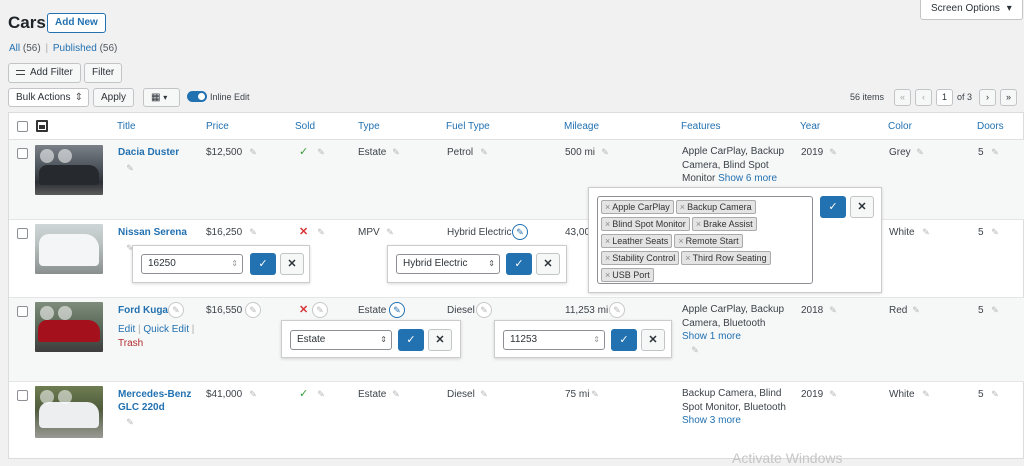 The height and width of the screenshot is (466, 1024). I want to click on row-title: Nissan Serena, so click(152, 232).